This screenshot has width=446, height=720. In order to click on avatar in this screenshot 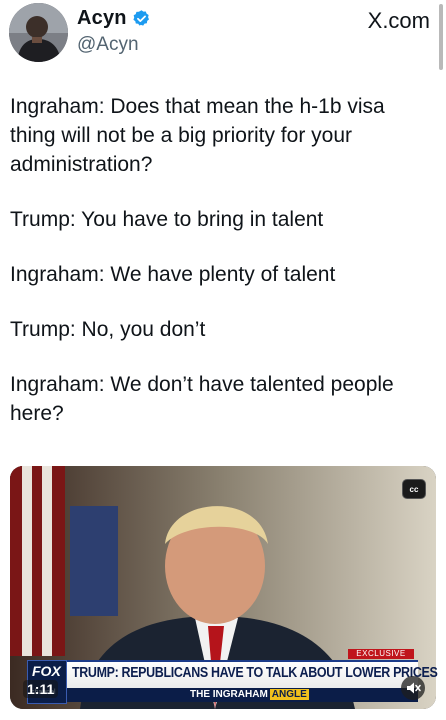, I will do `click(38, 32)`.